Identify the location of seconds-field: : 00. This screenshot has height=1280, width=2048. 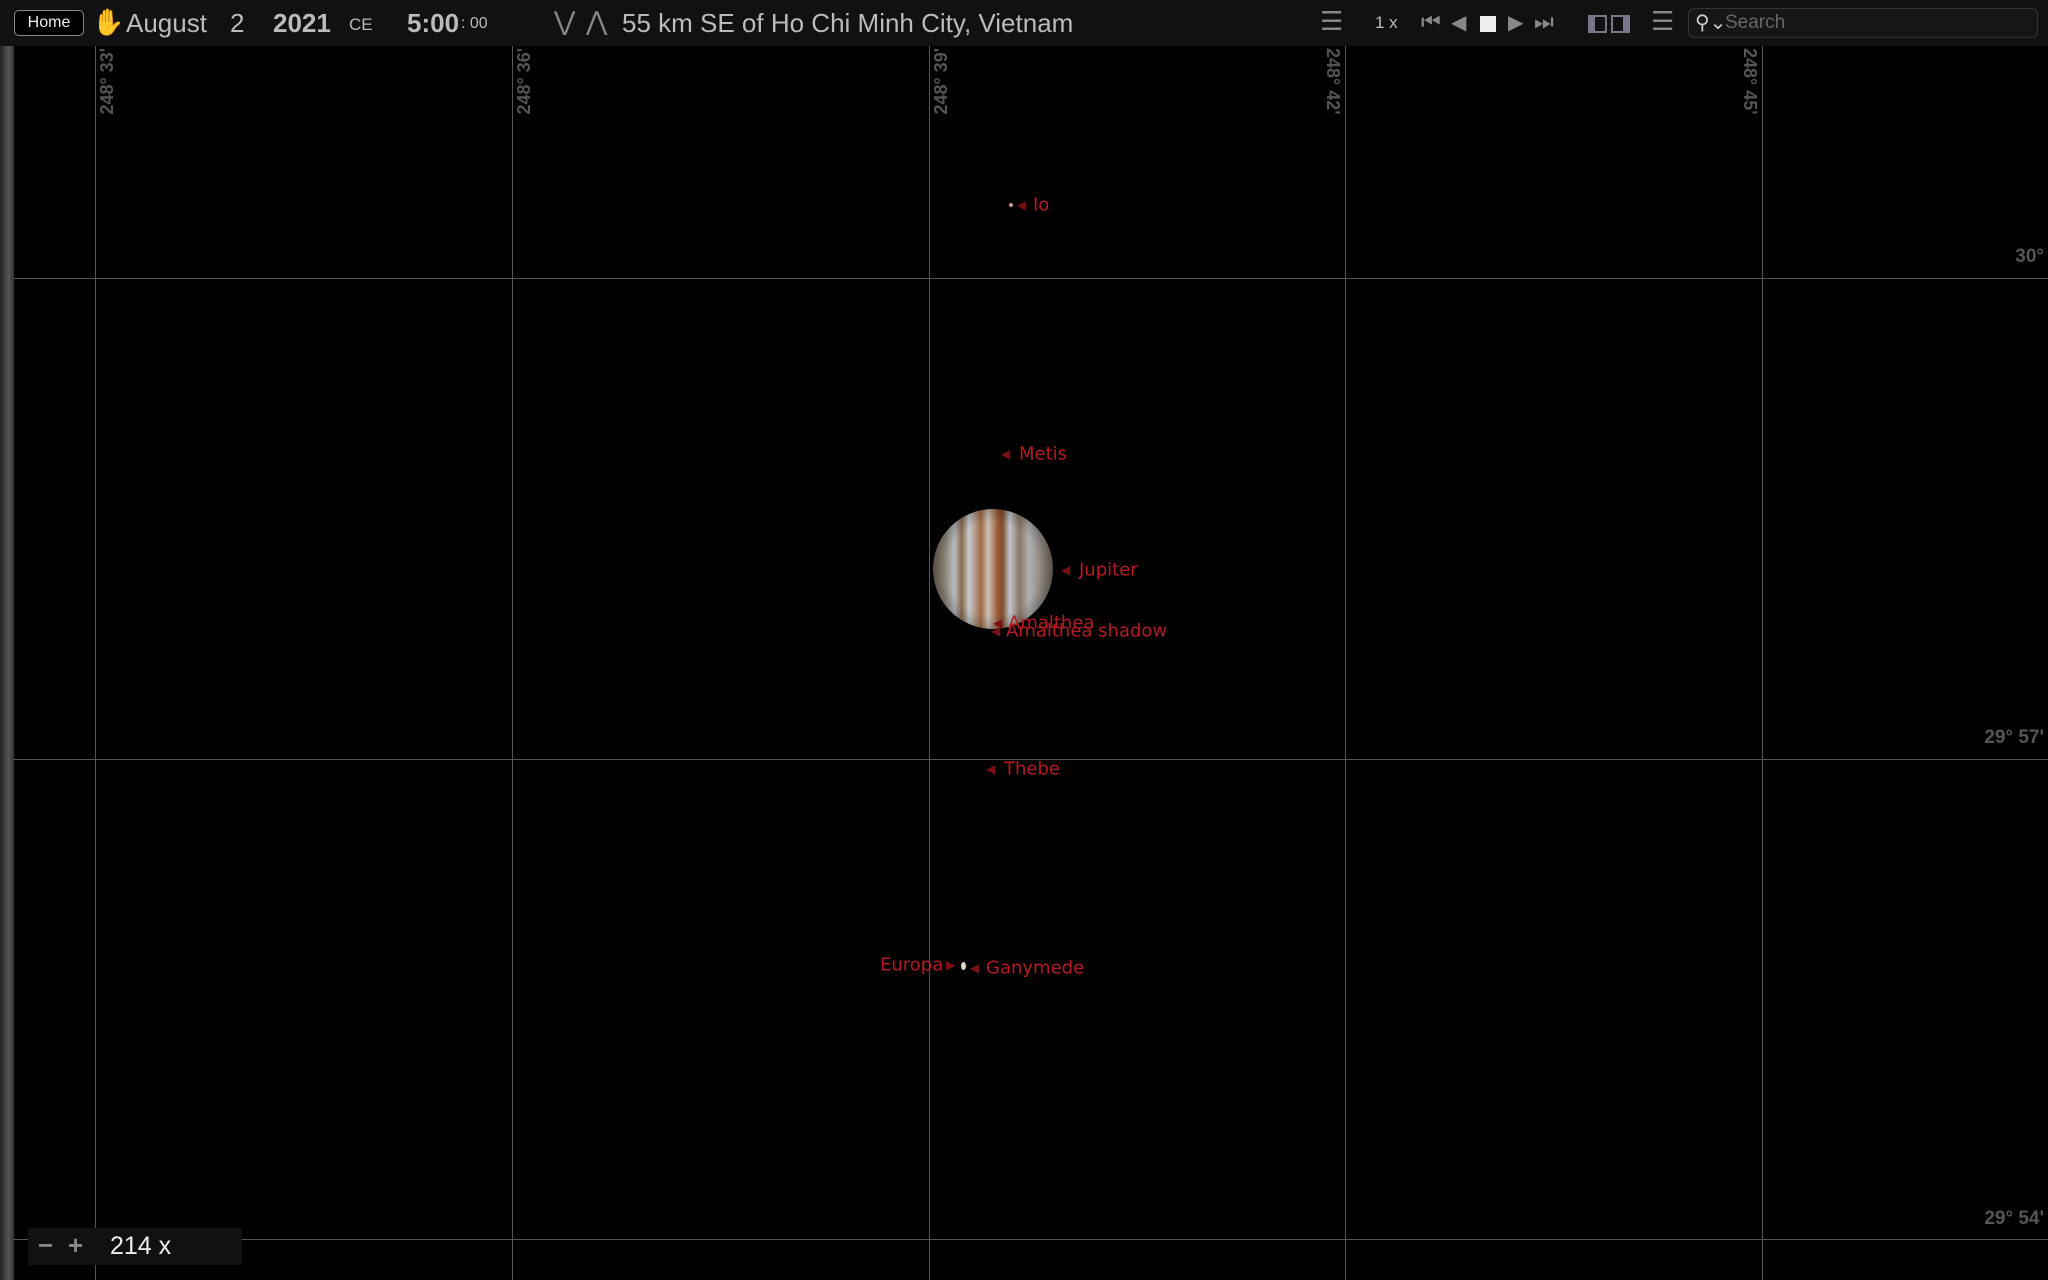
(474, 24).